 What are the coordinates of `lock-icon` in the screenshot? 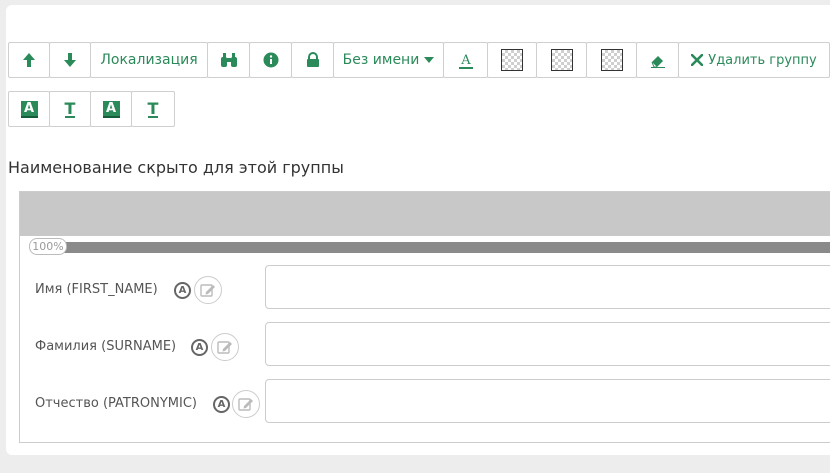 It's located at (312, 59).